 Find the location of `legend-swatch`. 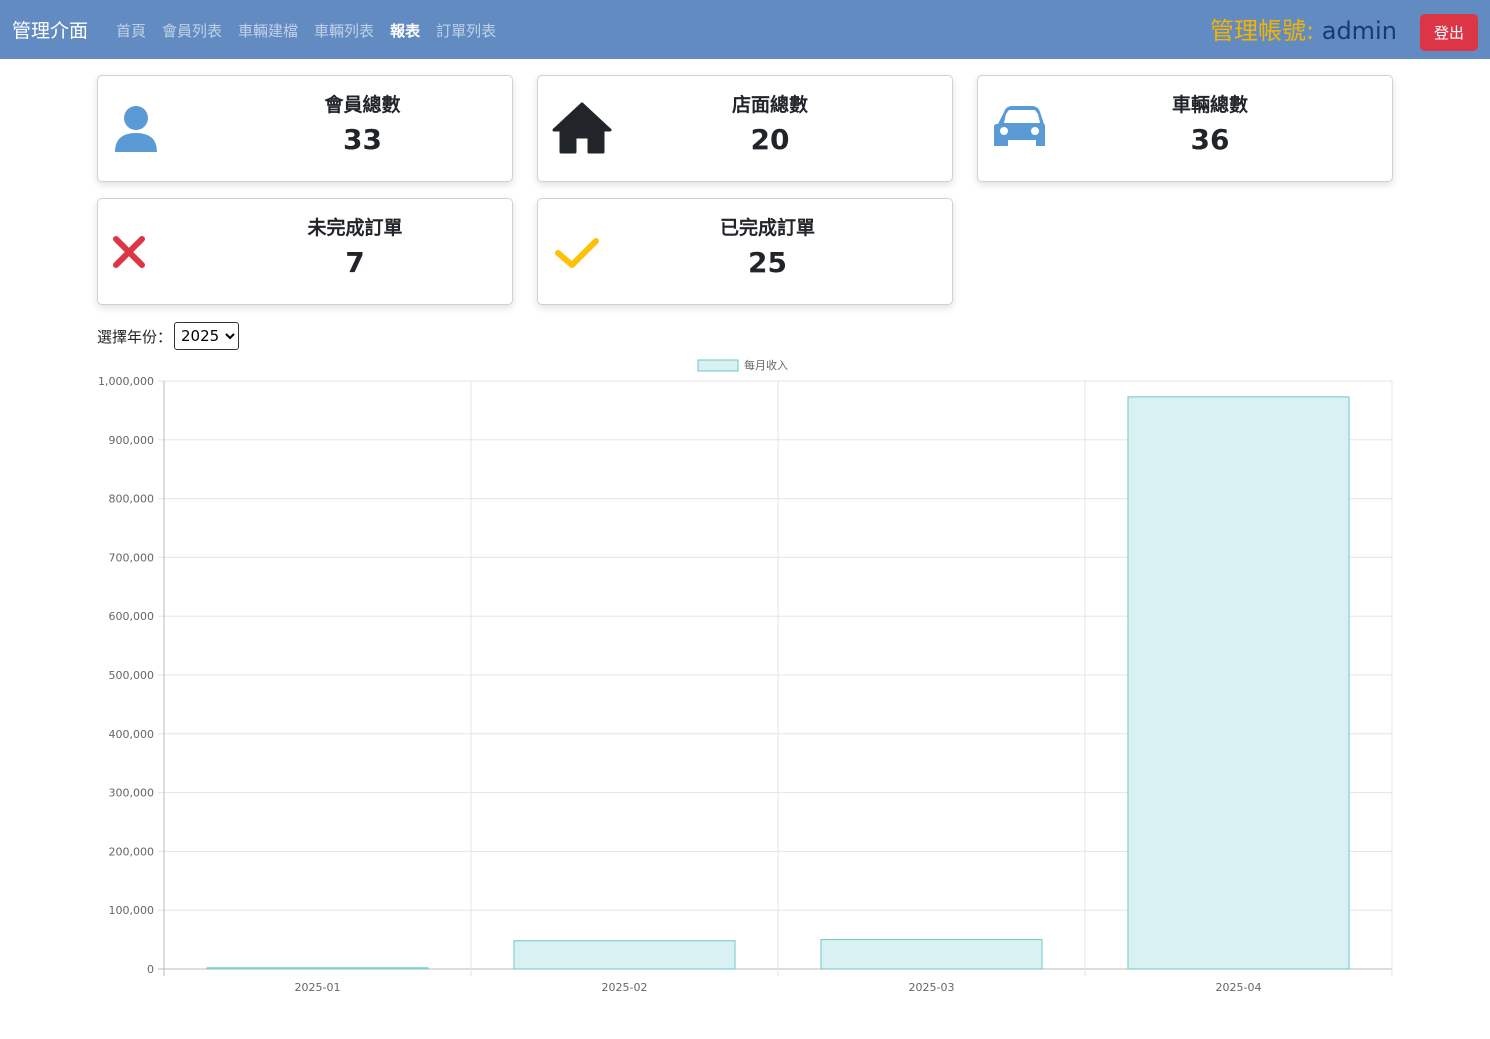

legend-swatch is located at coordinates (718, 365).